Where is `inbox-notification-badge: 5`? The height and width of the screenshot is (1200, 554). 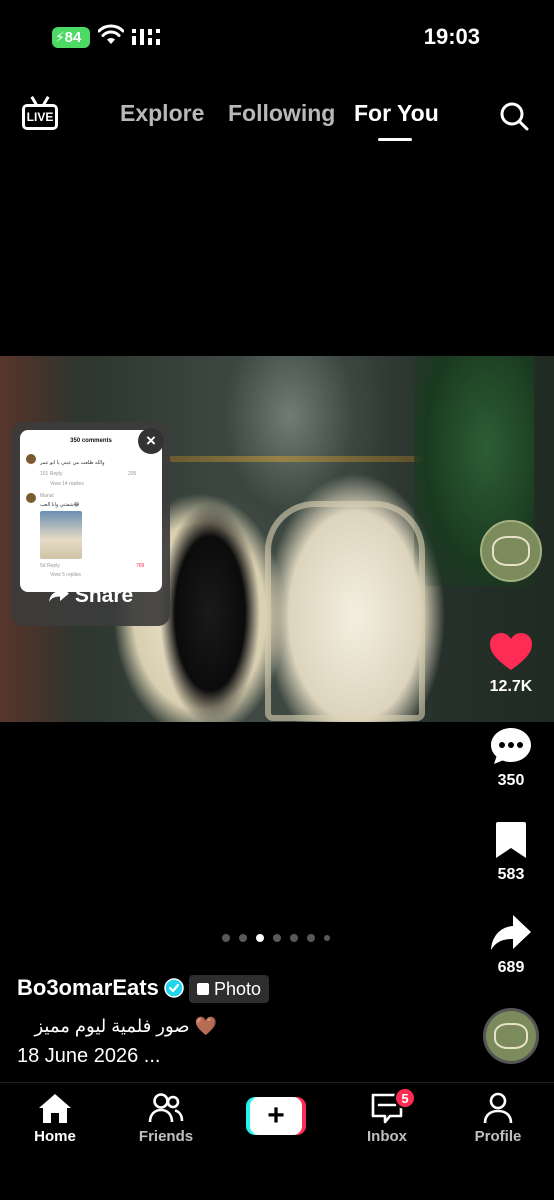
inbox-notification-badge: 5 is located at coordinates (405, 1098).